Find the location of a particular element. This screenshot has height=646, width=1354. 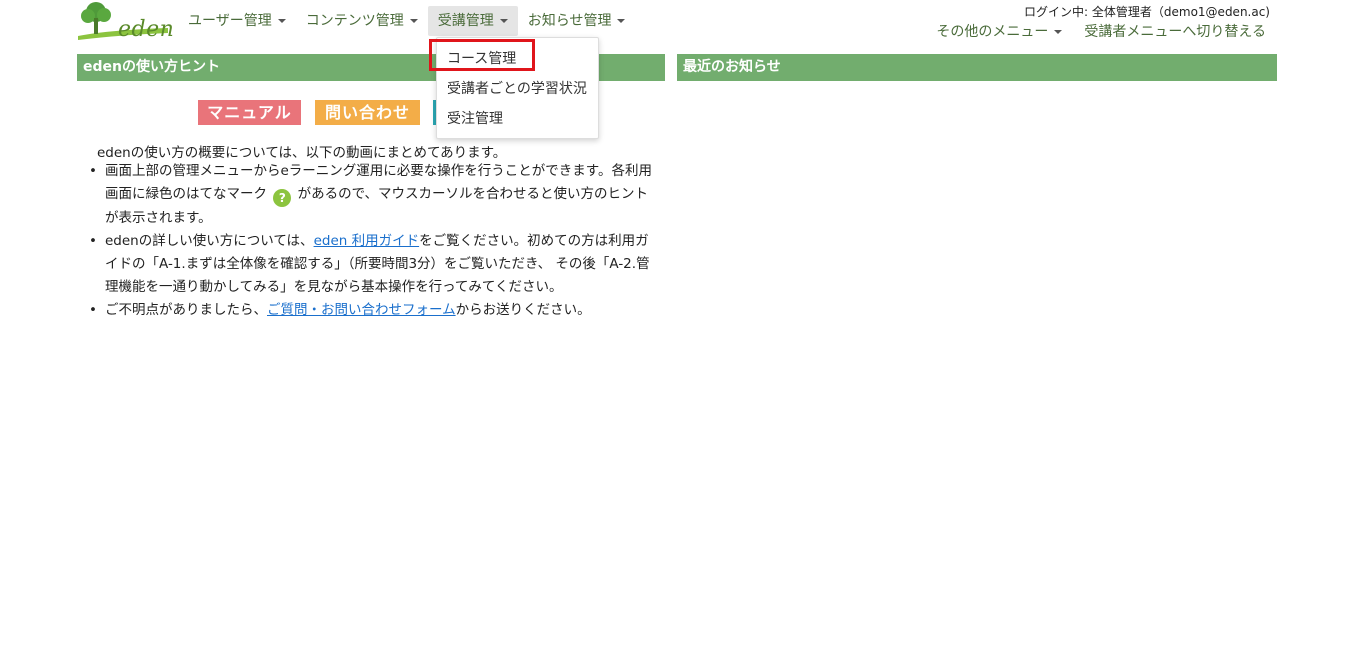

switch-to-learner-menu-link: 受講者メニューへ切り替える is located at coordinates (1175, 31).